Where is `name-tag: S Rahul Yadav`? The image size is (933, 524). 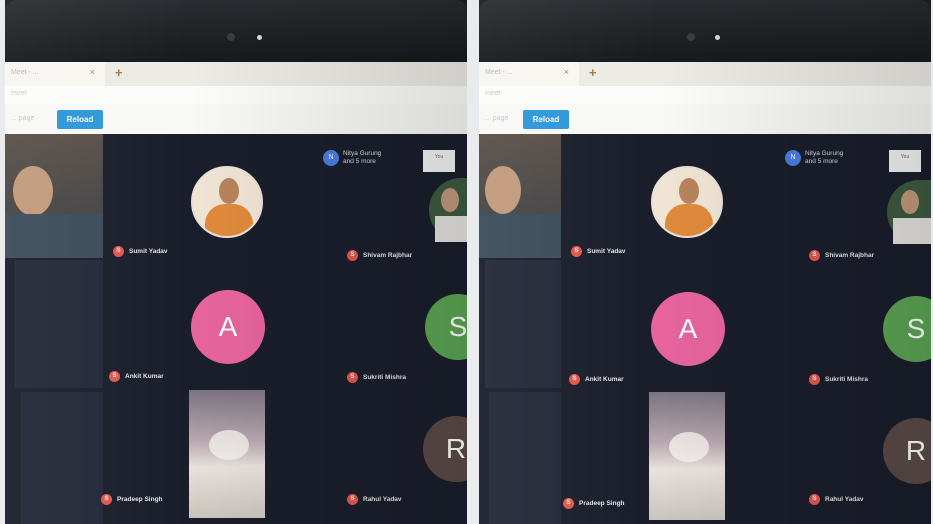
name-tag: S Rahul Yadav is located at coordinates (836, 499).